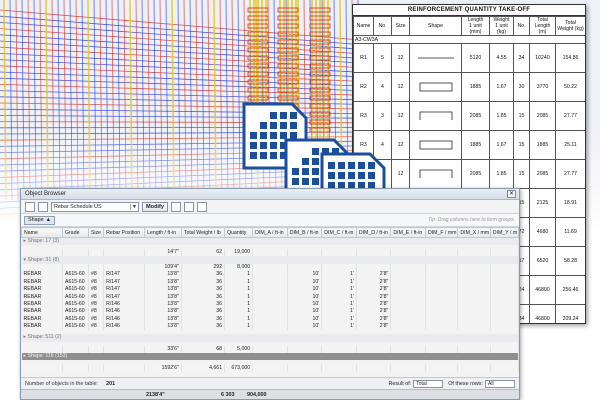  Describe the element at coordinates (501, 58) in the screenshot. I see `takeoff-cell-weight: 4.55` at that location.